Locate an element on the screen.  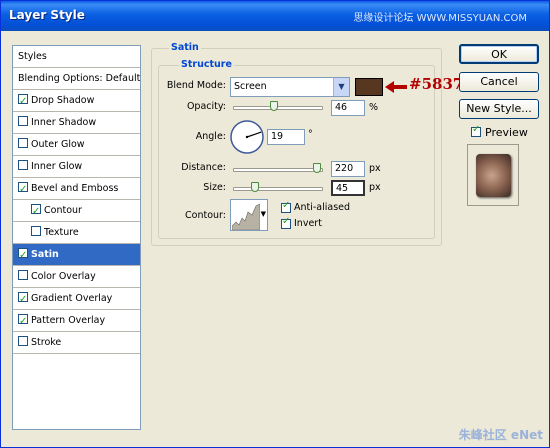
satin-title: Satin is located at coordinates (185, 47).